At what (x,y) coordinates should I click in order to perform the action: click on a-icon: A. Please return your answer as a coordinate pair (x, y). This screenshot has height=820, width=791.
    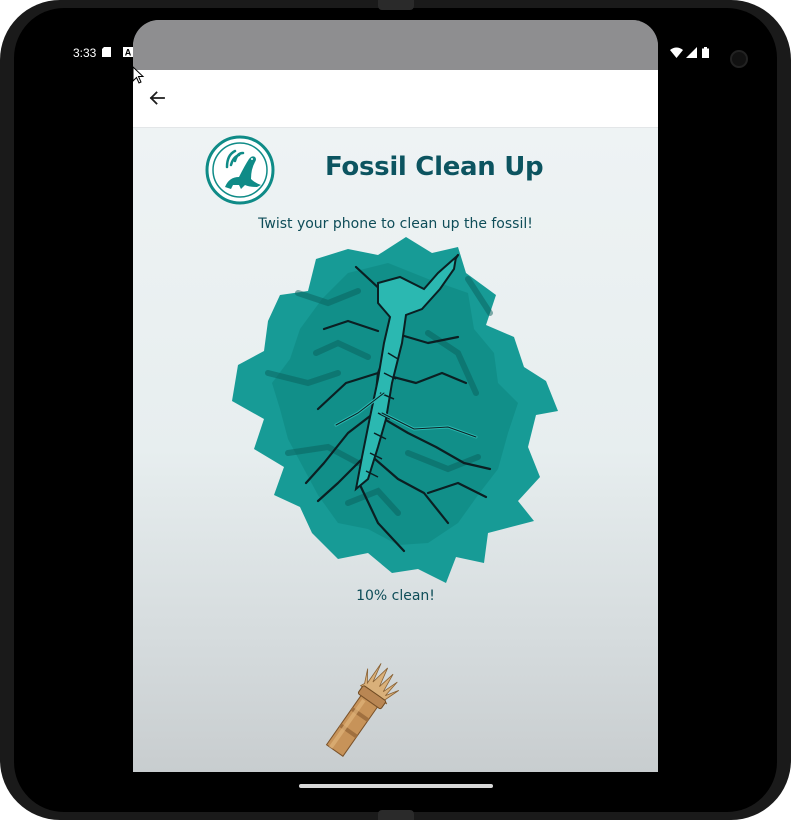
    Looking at the image, I should click on (128, 53).